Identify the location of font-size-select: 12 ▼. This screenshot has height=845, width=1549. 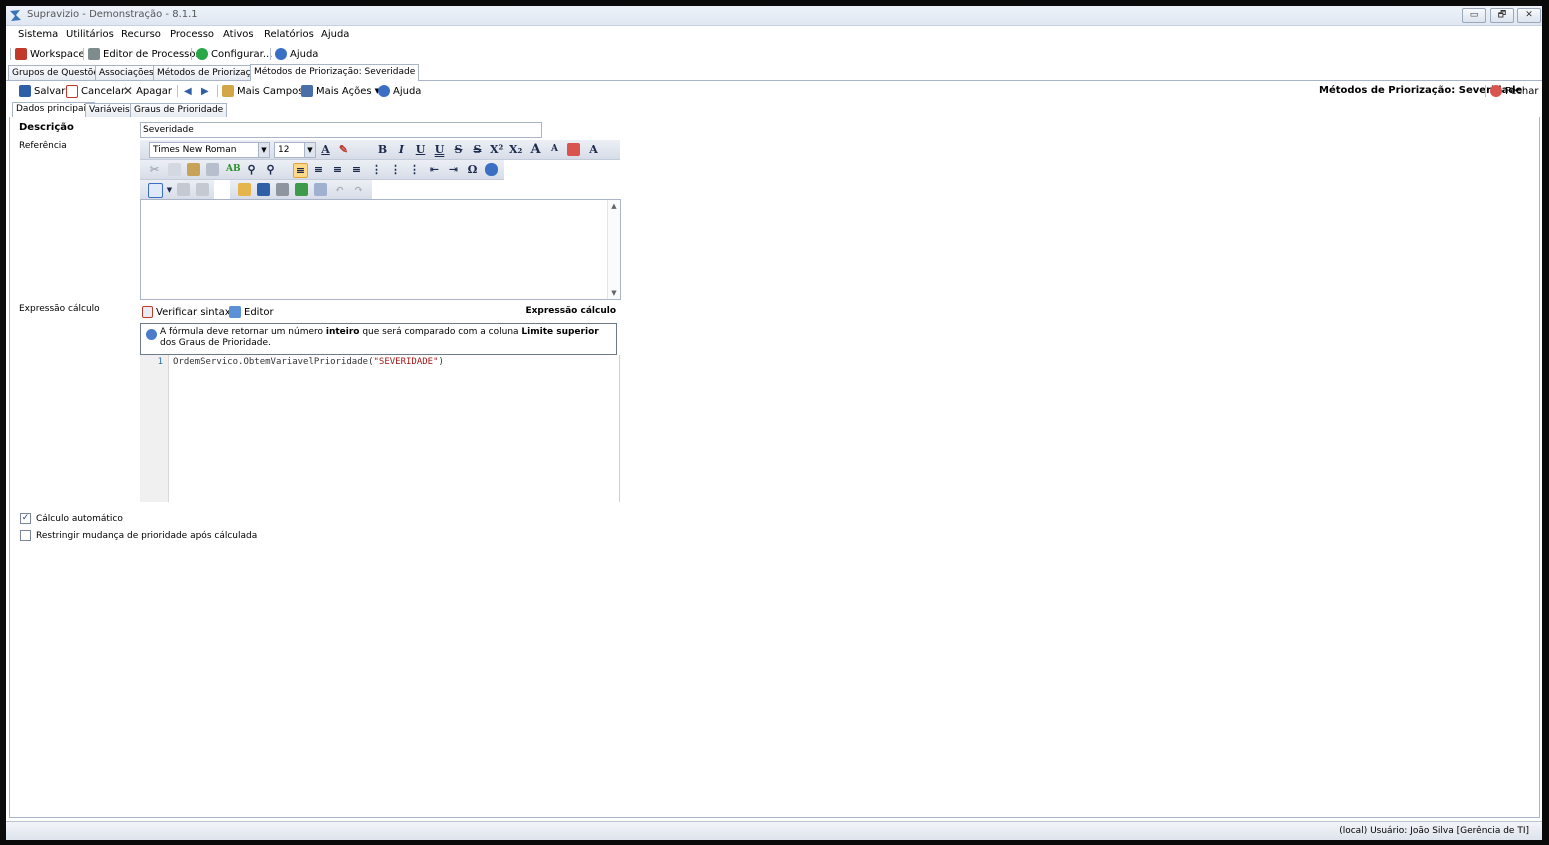
(295, 150).